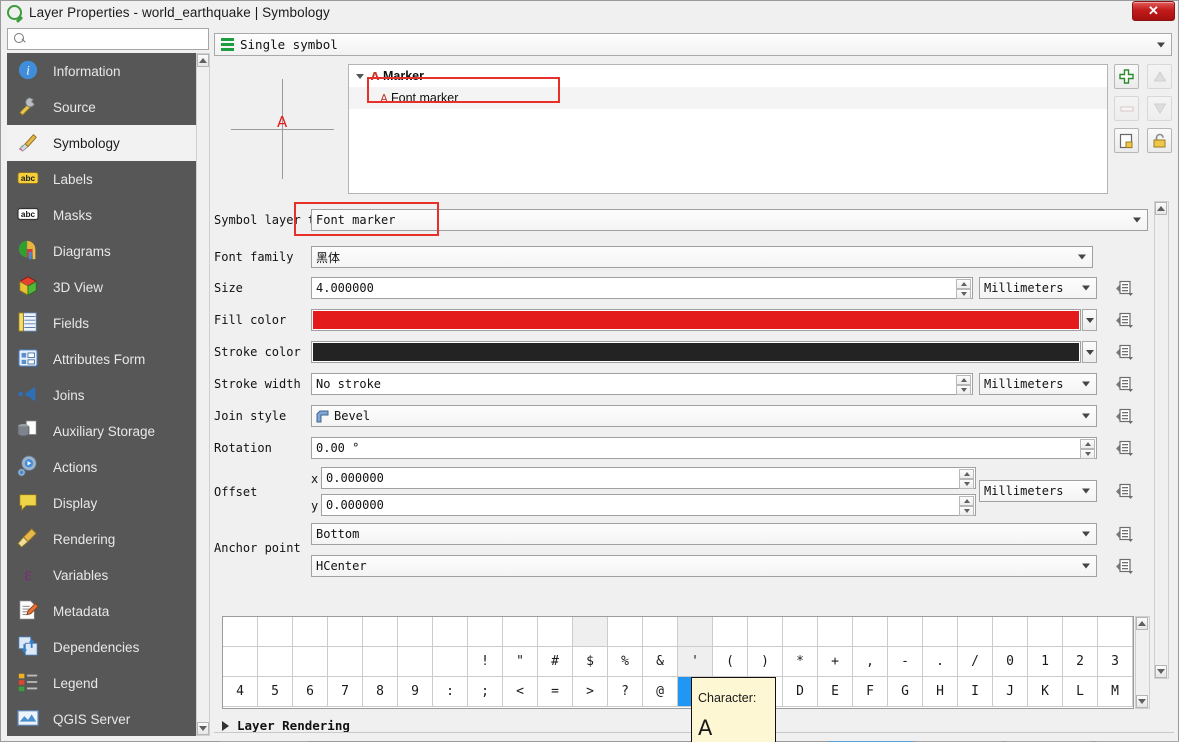 This screenshot has height=742, width=1179. Describe the element at coordinates (963, 294) in the screenshot. I see `size-step-down` at that location.